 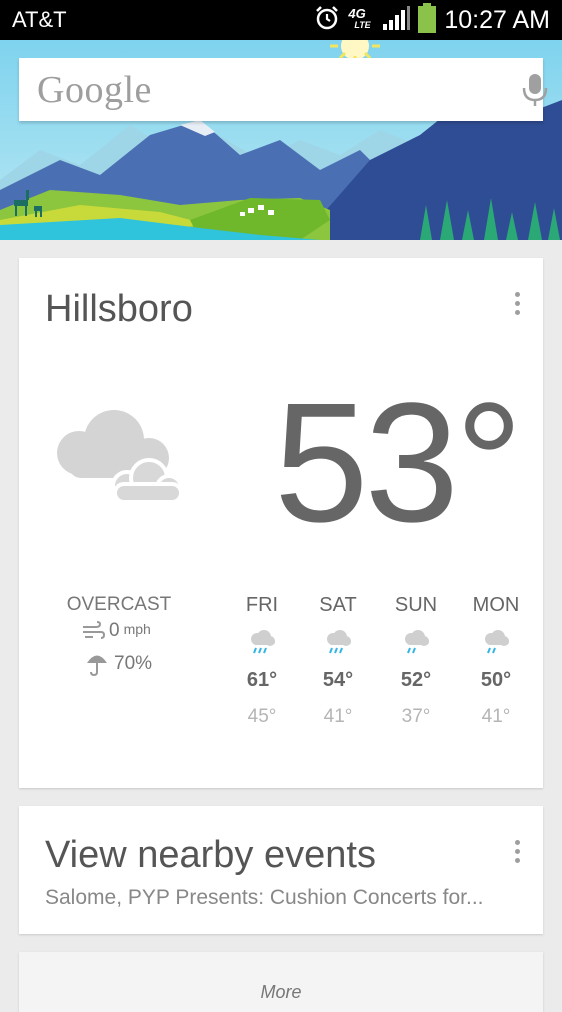 What do you see at coordinates (496, 680) in the screenshot?
I see `forecast-high: 50°` at bounding box center [496, 680].